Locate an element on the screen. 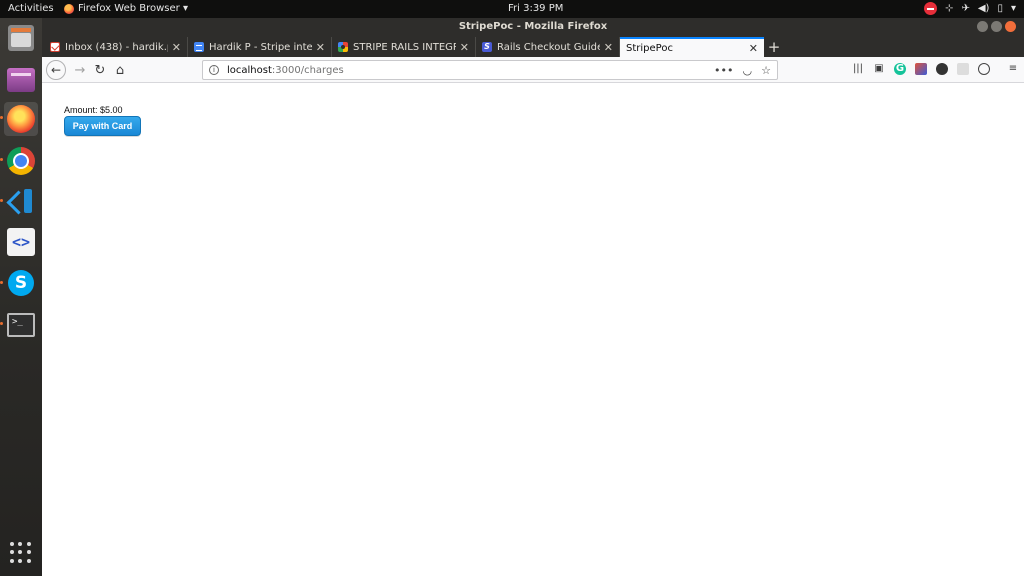 This screenshot has width=1024, height=576. site-info-icon: i is located at coordinates (214, 70).